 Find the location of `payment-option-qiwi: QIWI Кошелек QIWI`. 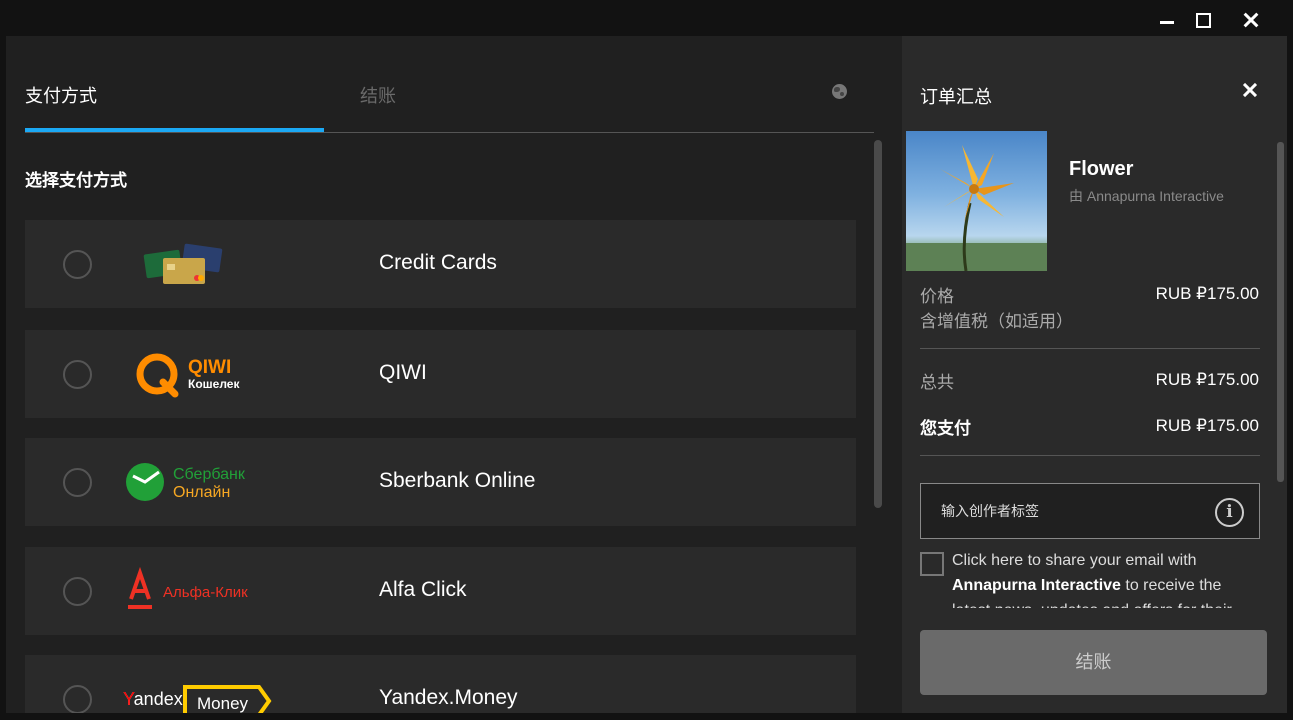

payment-option-qiwi: QIWI Кошелек QIWI is located at coordinates (440, 374).